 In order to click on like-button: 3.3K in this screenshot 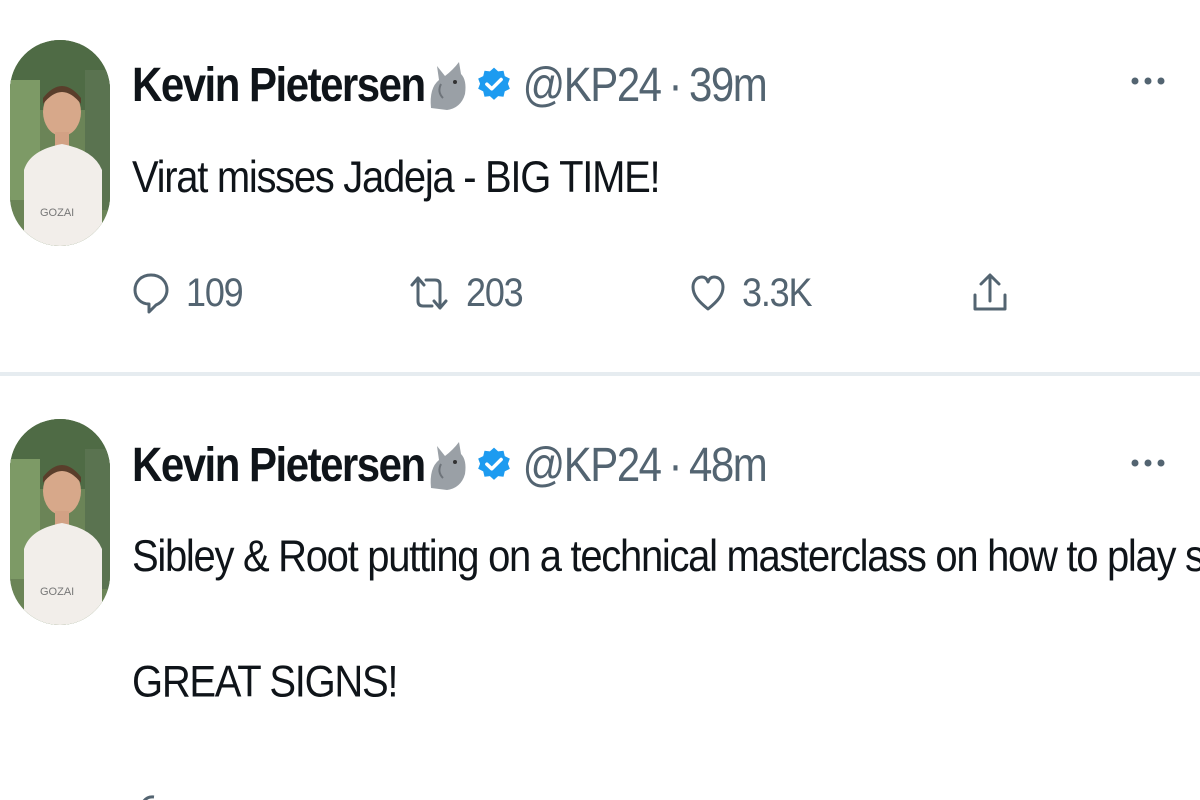, I will do `click(751, 293)`.